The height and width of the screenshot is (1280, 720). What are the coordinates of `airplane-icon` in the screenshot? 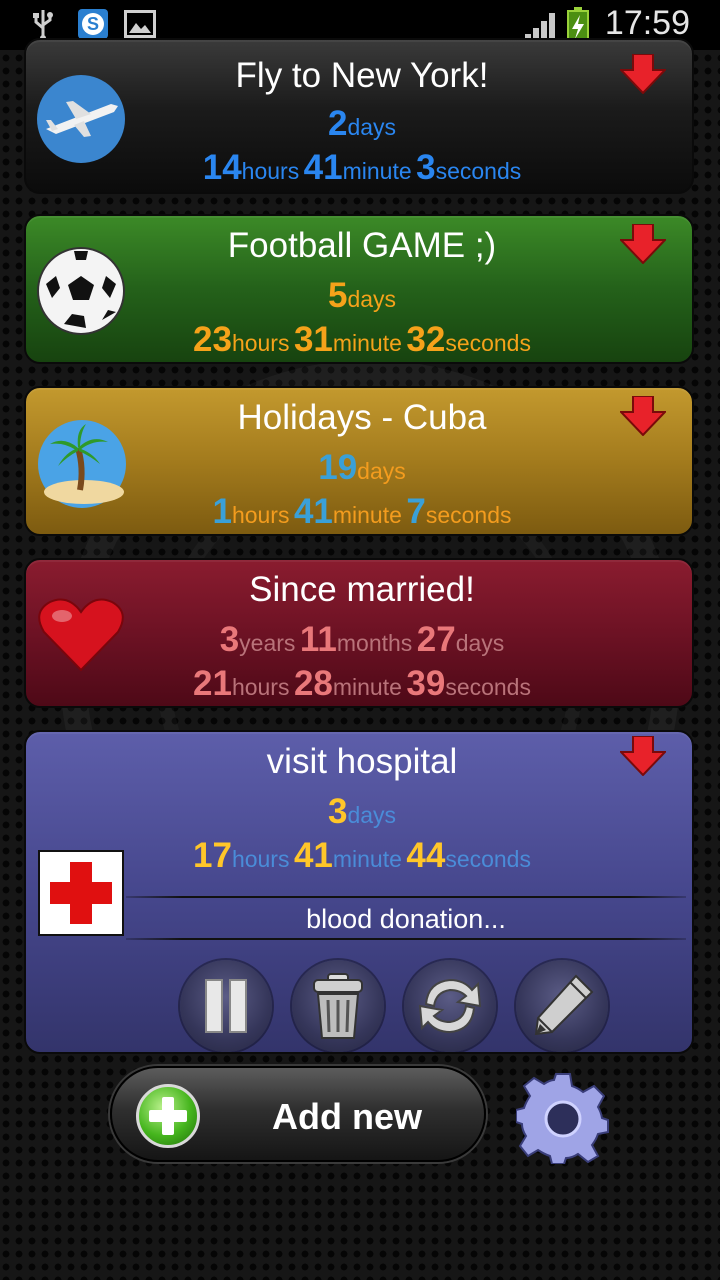 It's located at (81, 119).